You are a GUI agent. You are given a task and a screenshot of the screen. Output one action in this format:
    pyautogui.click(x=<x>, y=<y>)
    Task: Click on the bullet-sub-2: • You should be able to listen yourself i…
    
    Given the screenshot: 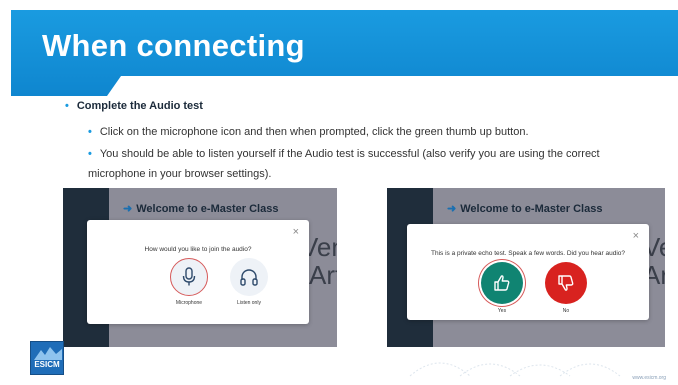 What is the action you would take?
    pyautogui.click(x=360, y=164)
    